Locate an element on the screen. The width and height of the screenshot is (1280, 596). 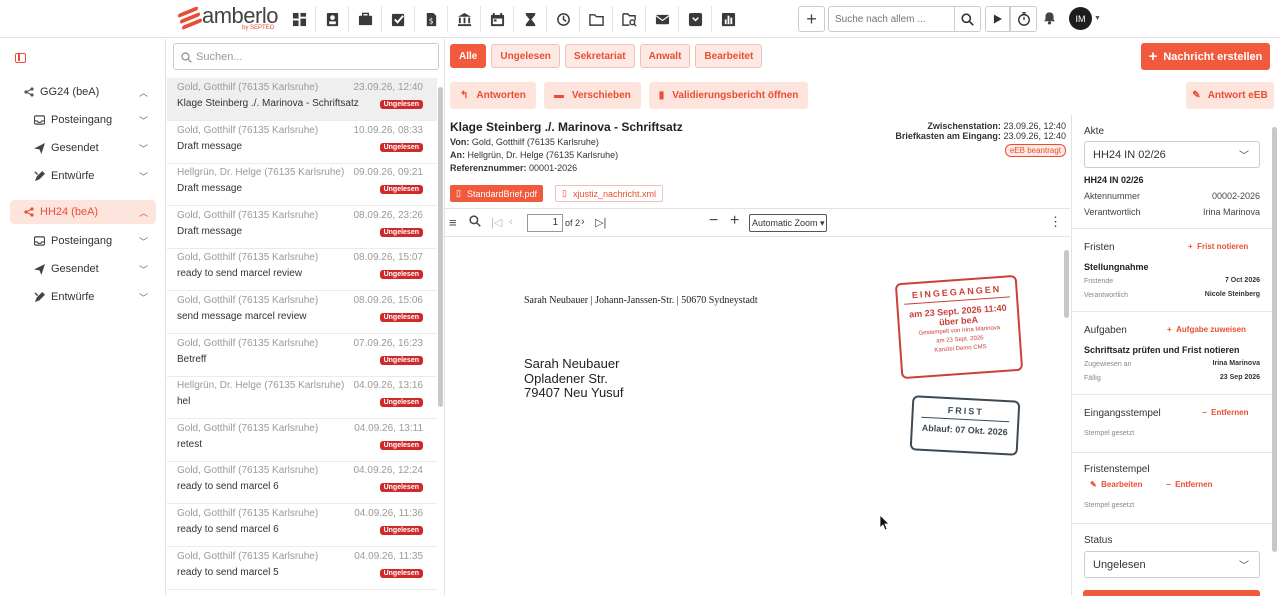
stopwatch-button is located at coordinates (1023, 19).